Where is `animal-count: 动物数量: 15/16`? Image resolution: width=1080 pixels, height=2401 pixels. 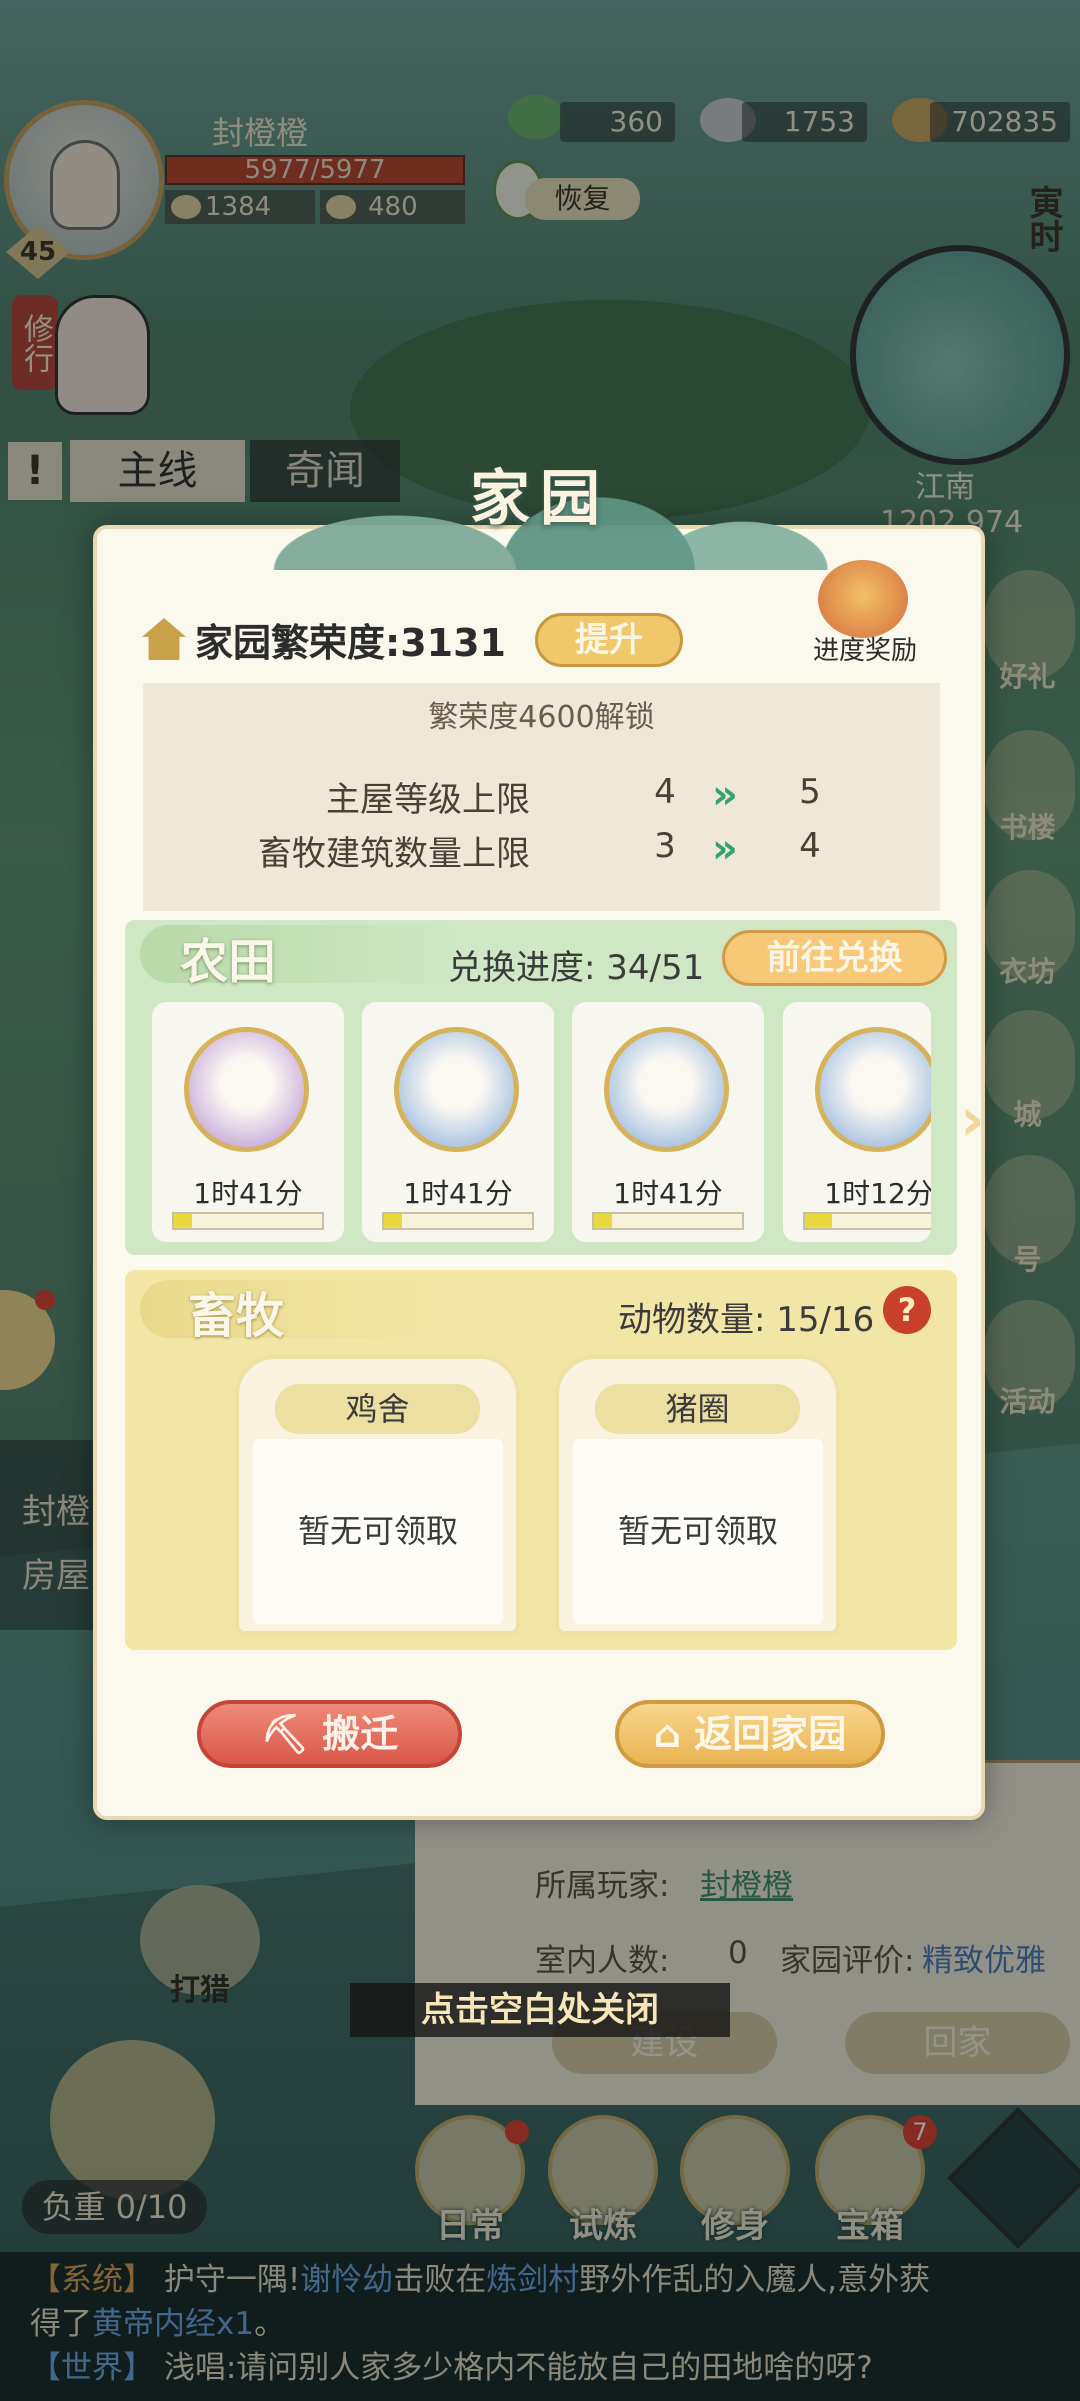
animal-count: 动物数量: 15/16 is located at coordinates (746, 1320).